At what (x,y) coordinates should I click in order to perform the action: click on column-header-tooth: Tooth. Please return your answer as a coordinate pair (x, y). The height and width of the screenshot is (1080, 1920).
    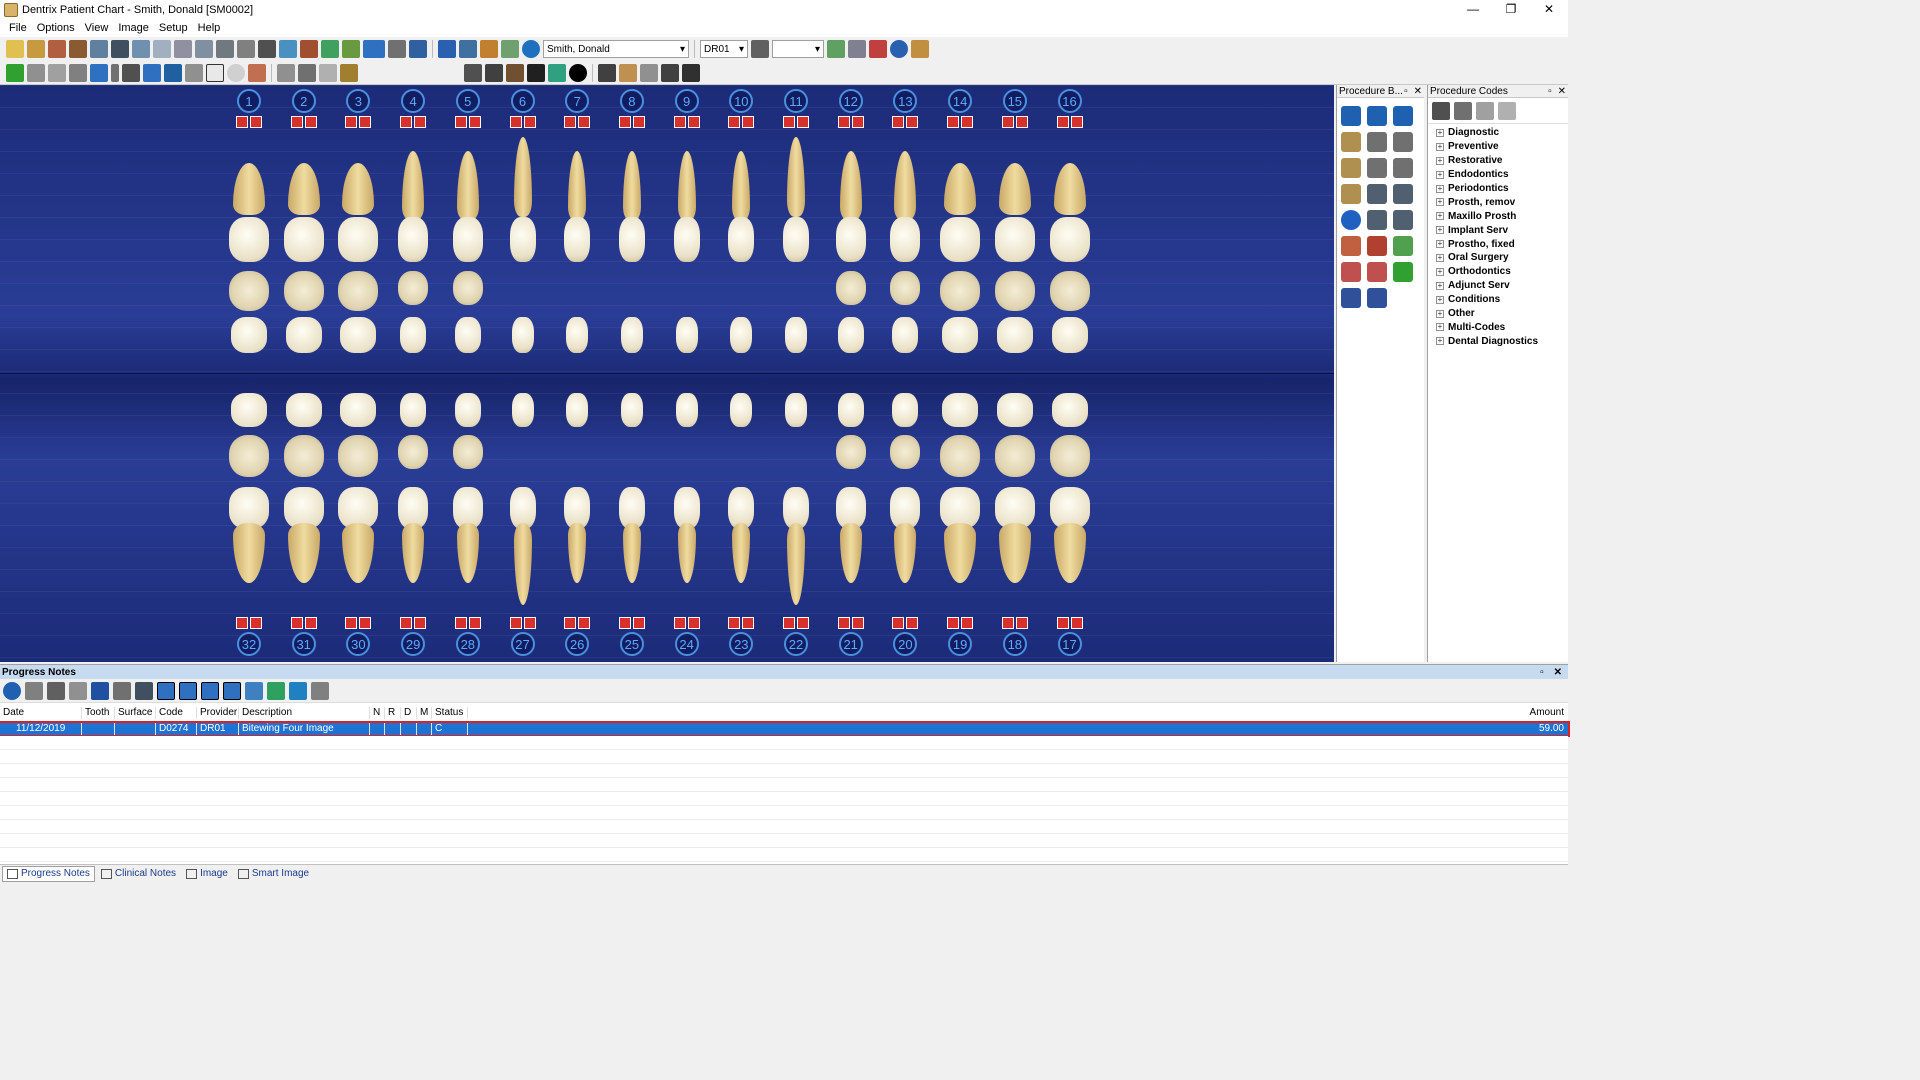
    Looking at the image, I should click on (98, 713).